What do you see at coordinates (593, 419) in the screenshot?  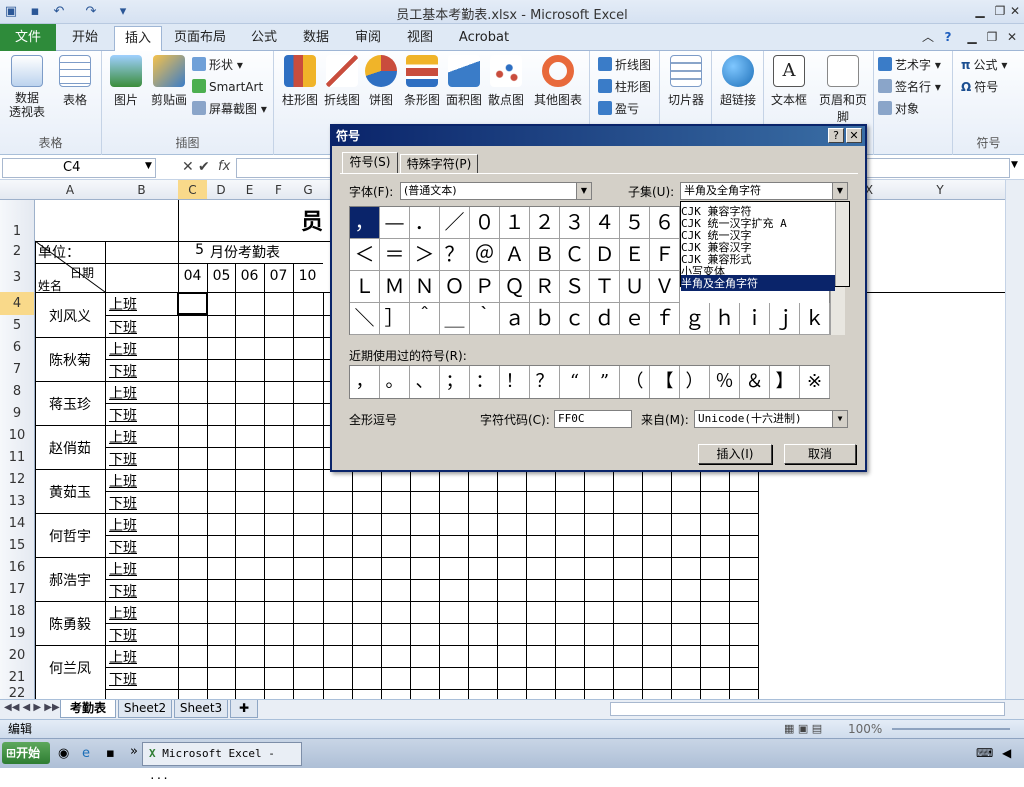 I see `char-code-input: FF0C` at bounding box center [593, 419].